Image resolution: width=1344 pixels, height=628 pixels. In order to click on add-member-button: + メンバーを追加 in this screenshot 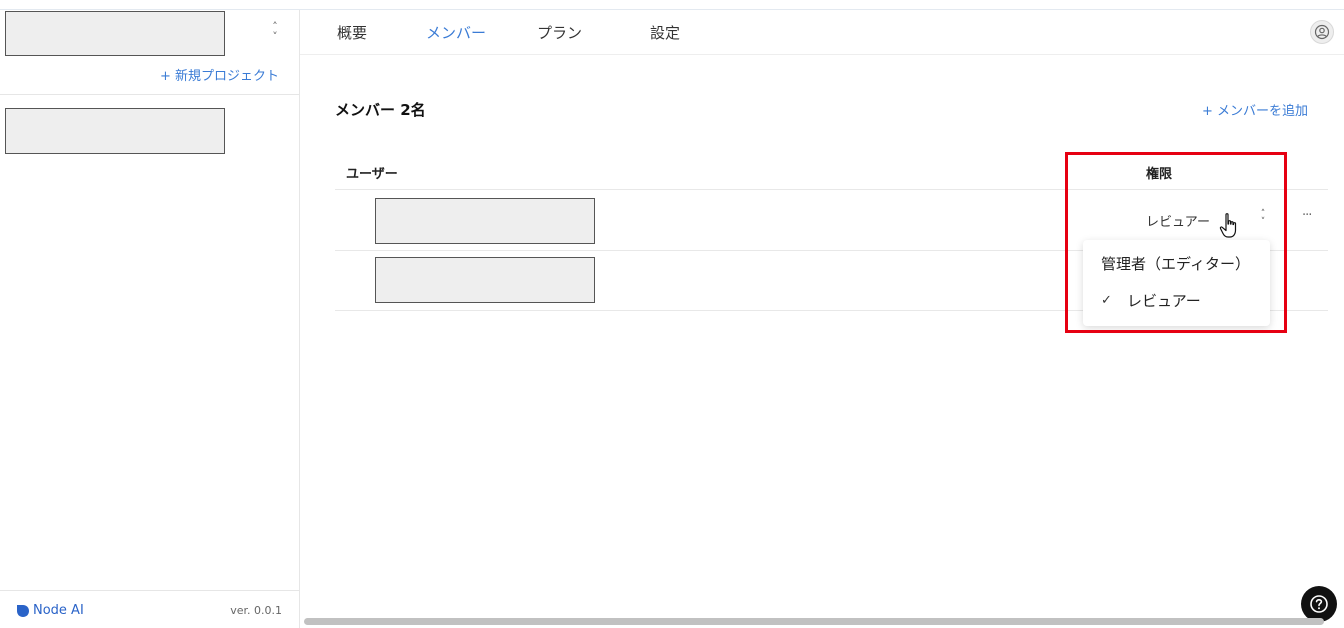, I will do `click(1255, 109)`.